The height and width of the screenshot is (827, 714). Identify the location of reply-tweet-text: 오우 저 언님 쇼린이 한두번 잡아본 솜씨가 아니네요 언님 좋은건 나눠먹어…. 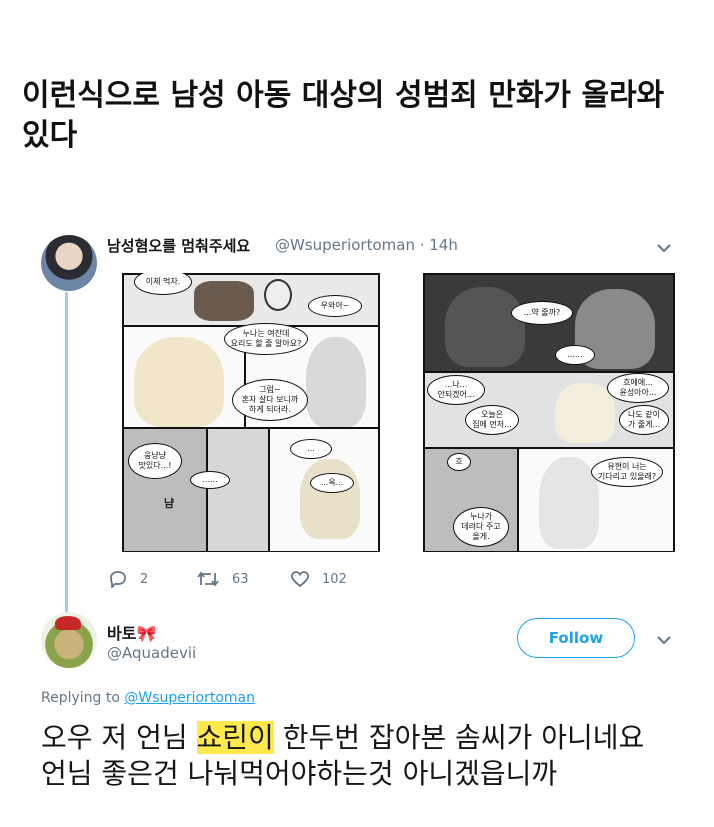
(371, 756).